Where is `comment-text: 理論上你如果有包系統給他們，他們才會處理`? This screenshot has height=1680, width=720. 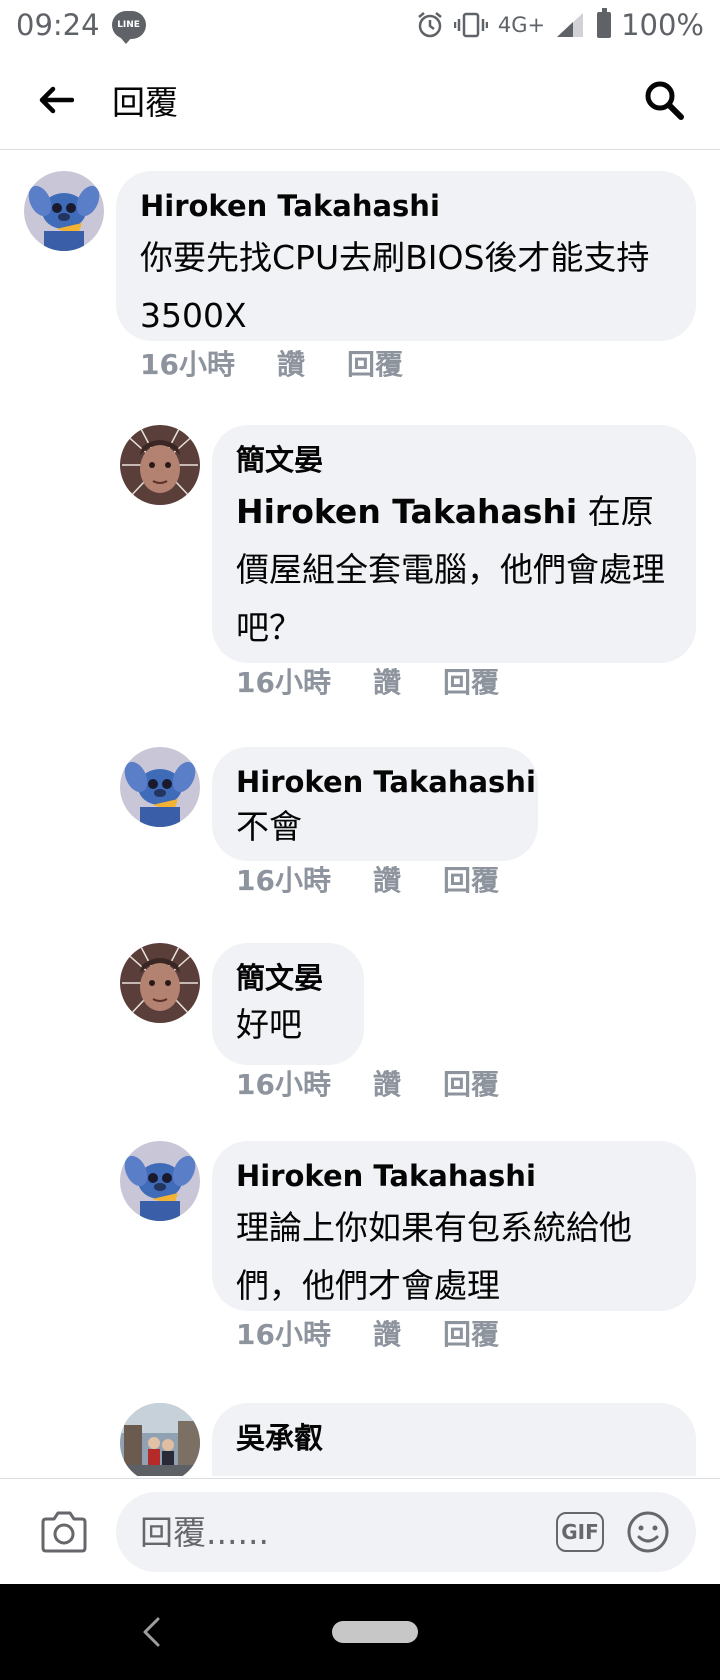
comment-text: 理論上你如果有包系統給他們，他們才會處理 is located at coordinates (434, 1256).